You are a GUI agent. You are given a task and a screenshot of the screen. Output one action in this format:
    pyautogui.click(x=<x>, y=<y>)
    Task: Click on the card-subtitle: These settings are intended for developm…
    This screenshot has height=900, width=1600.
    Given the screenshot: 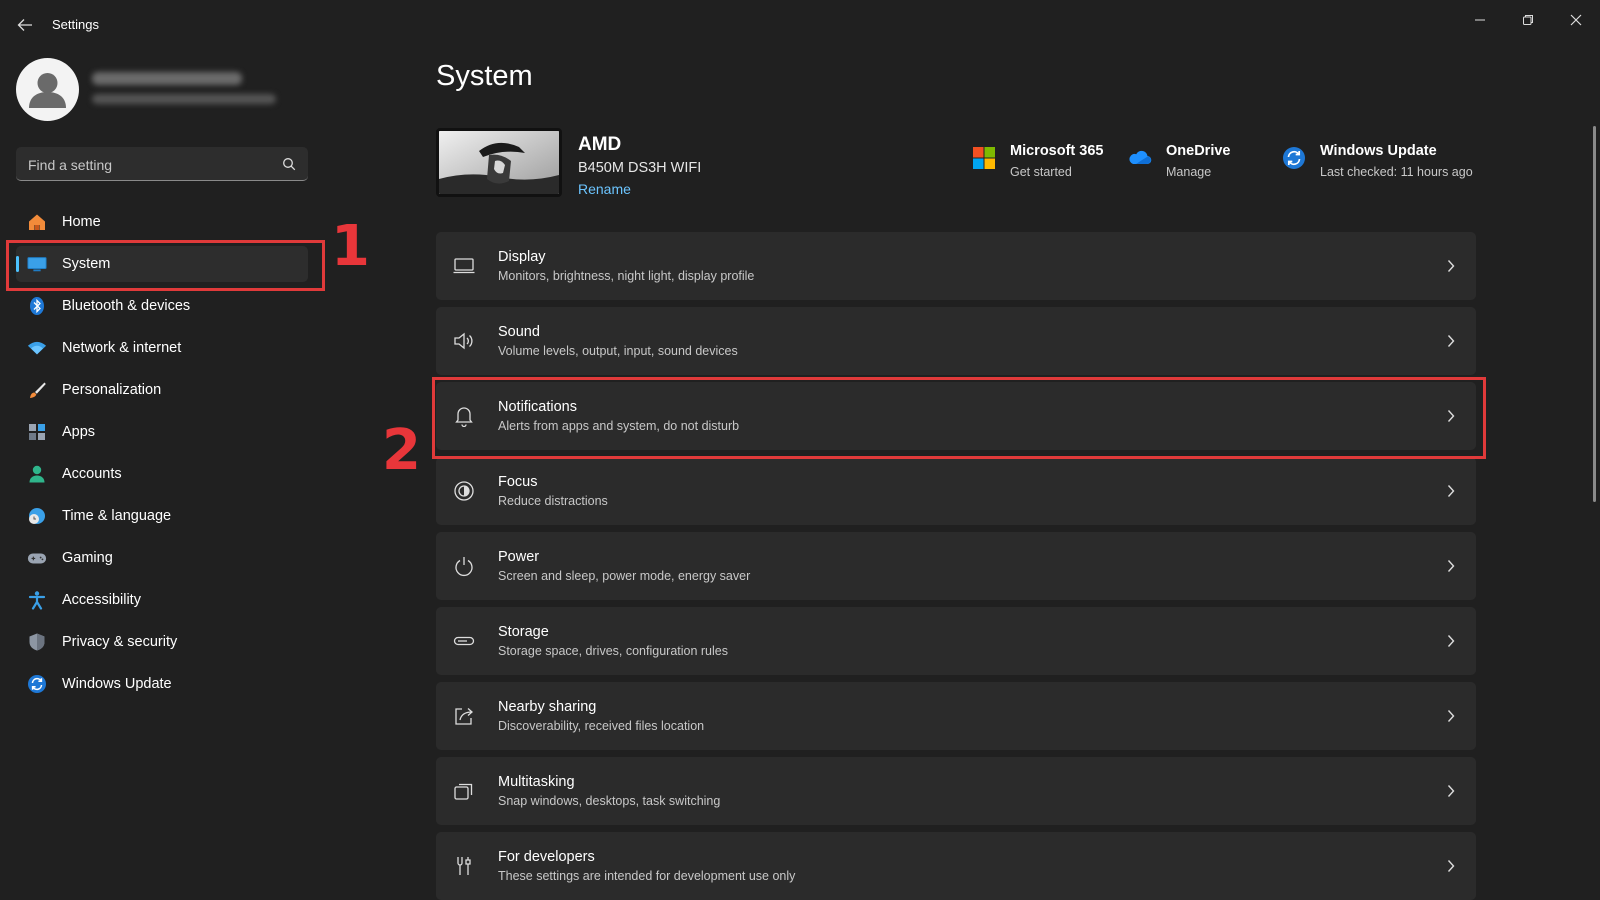 What is the action you would take?
    pyautogui.click(x=647, y=876)
    